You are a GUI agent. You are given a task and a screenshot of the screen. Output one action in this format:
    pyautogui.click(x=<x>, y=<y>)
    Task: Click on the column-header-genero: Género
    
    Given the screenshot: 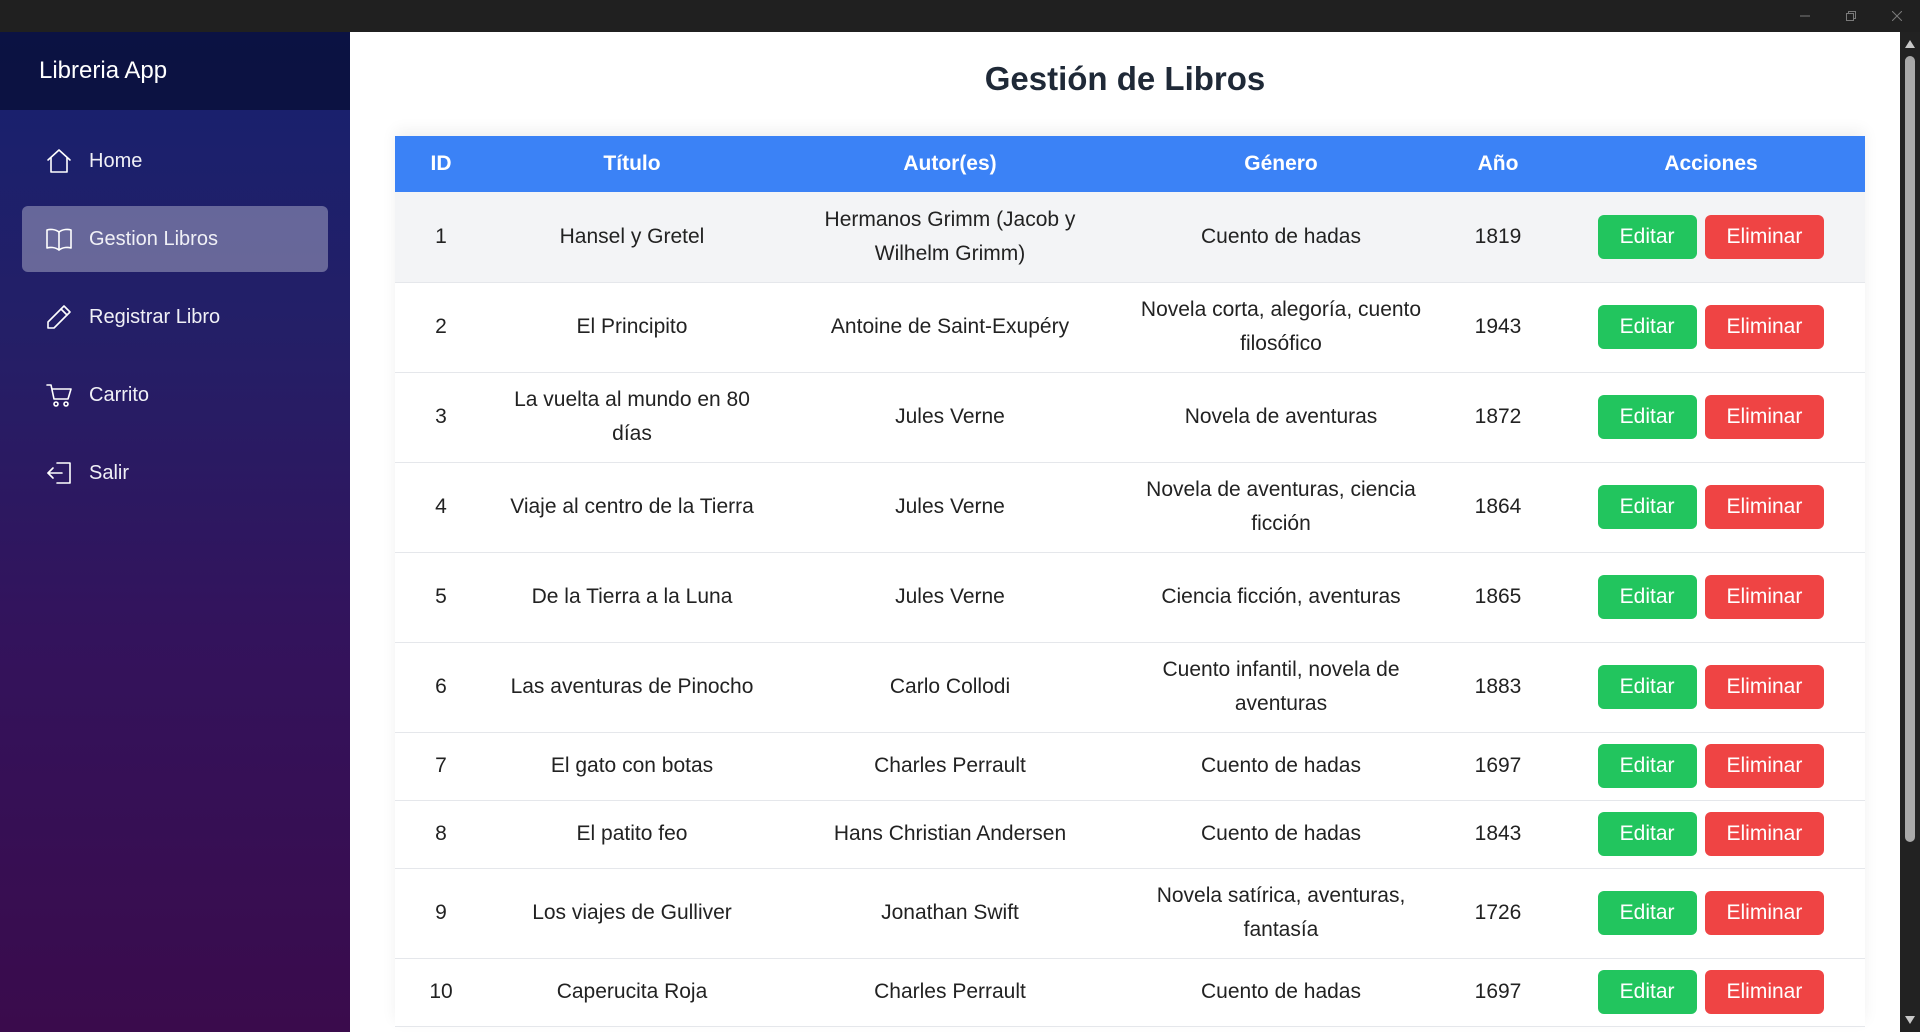 What is the action you would take?
    pyautogui.click(x=1281, y=164)
    